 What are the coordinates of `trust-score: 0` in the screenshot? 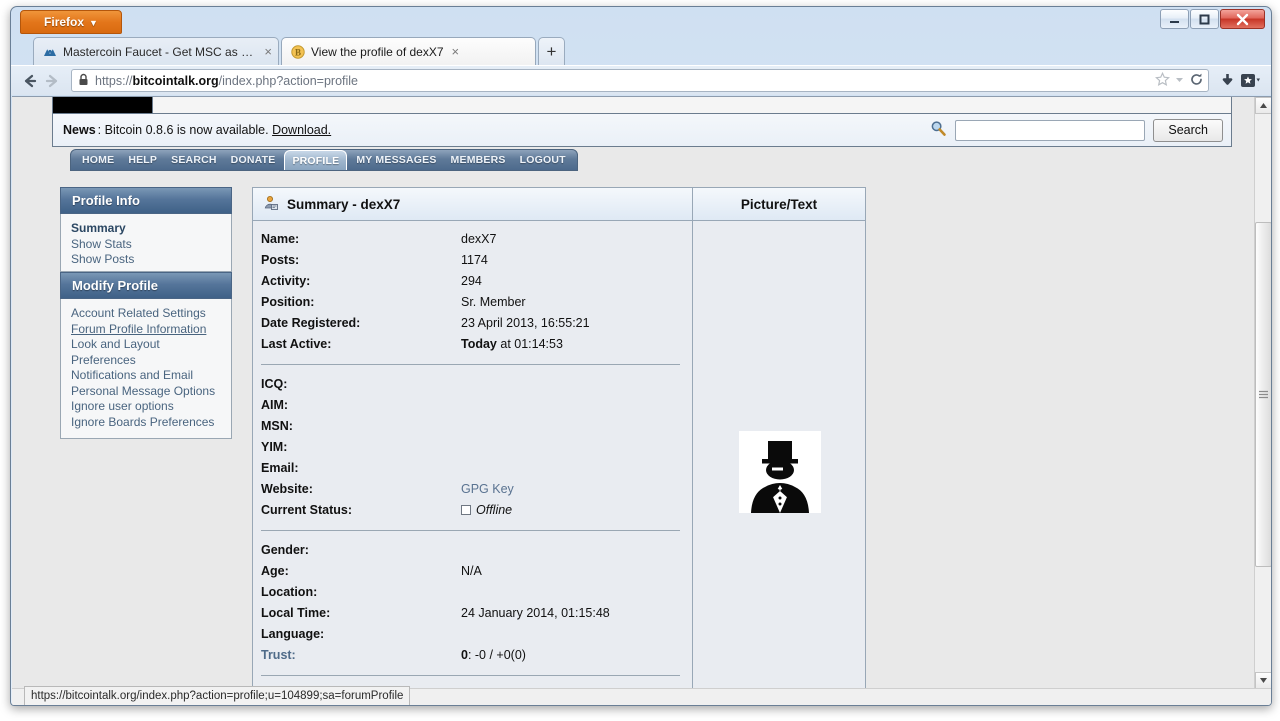 It's located at (464, 655).